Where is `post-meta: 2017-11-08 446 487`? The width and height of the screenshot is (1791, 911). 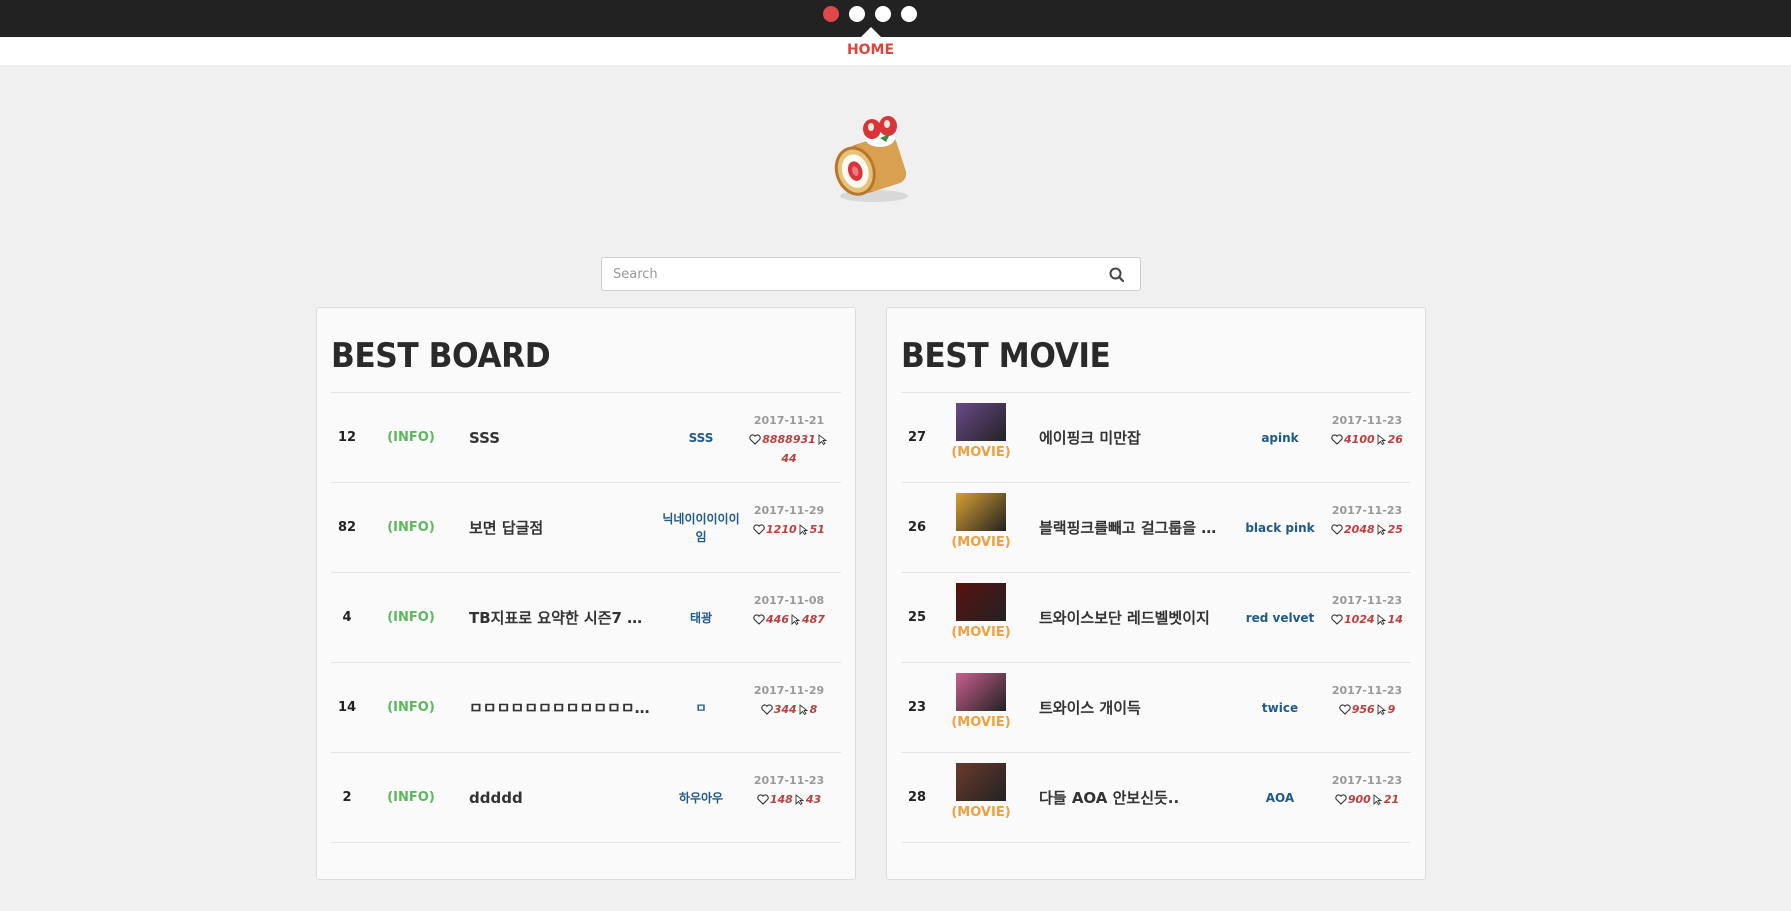
post-meta: 2017-11-08 446 487 is located at coordinates (789, 610).